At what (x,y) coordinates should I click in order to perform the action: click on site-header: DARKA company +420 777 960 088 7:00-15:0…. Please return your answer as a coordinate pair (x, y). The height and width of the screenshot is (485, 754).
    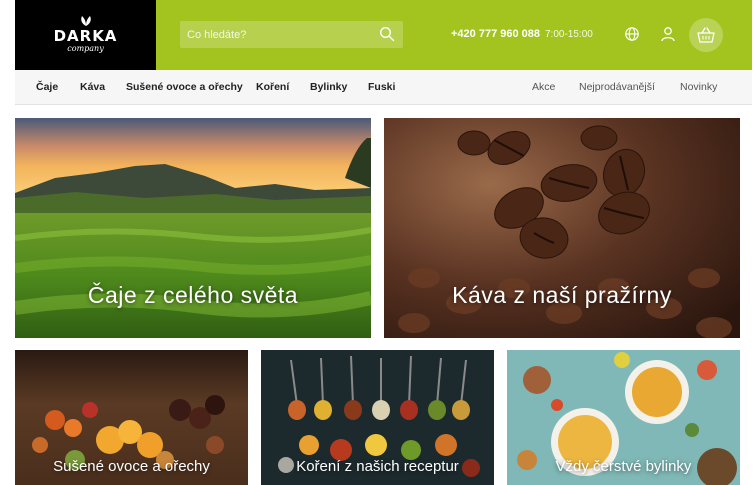
    Looking at the image, I should click on (383, 35).